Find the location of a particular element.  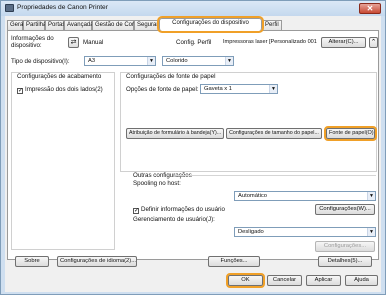

device-info-icon-button: ⇄ is located at coordinates (73, 42).